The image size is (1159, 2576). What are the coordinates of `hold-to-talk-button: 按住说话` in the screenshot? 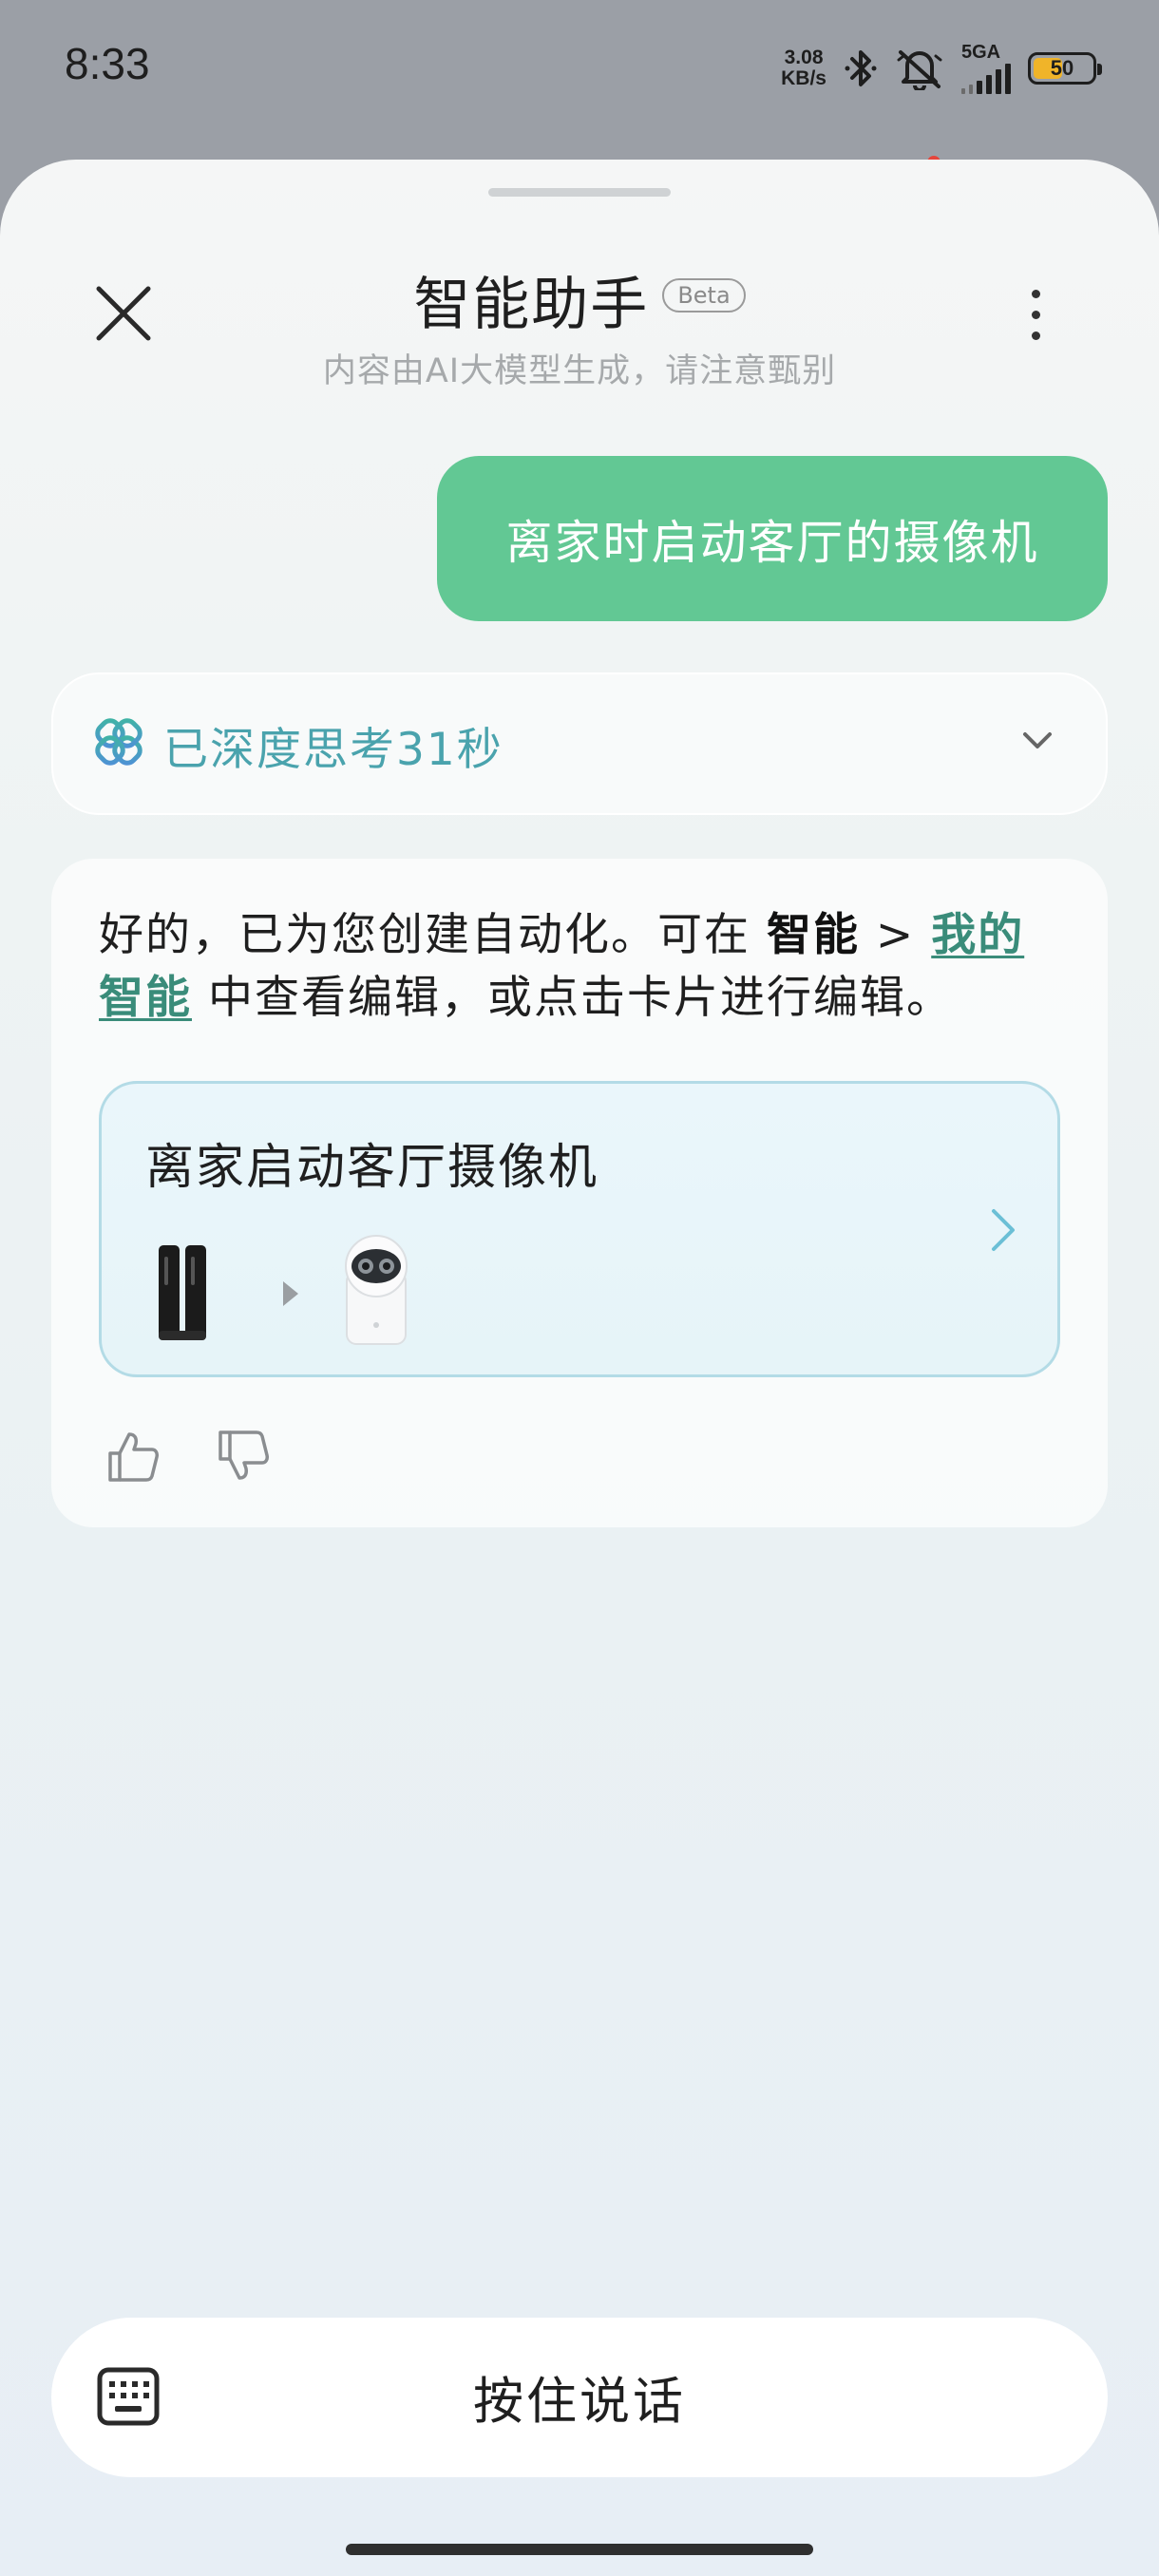 It's located at (579, 2397).